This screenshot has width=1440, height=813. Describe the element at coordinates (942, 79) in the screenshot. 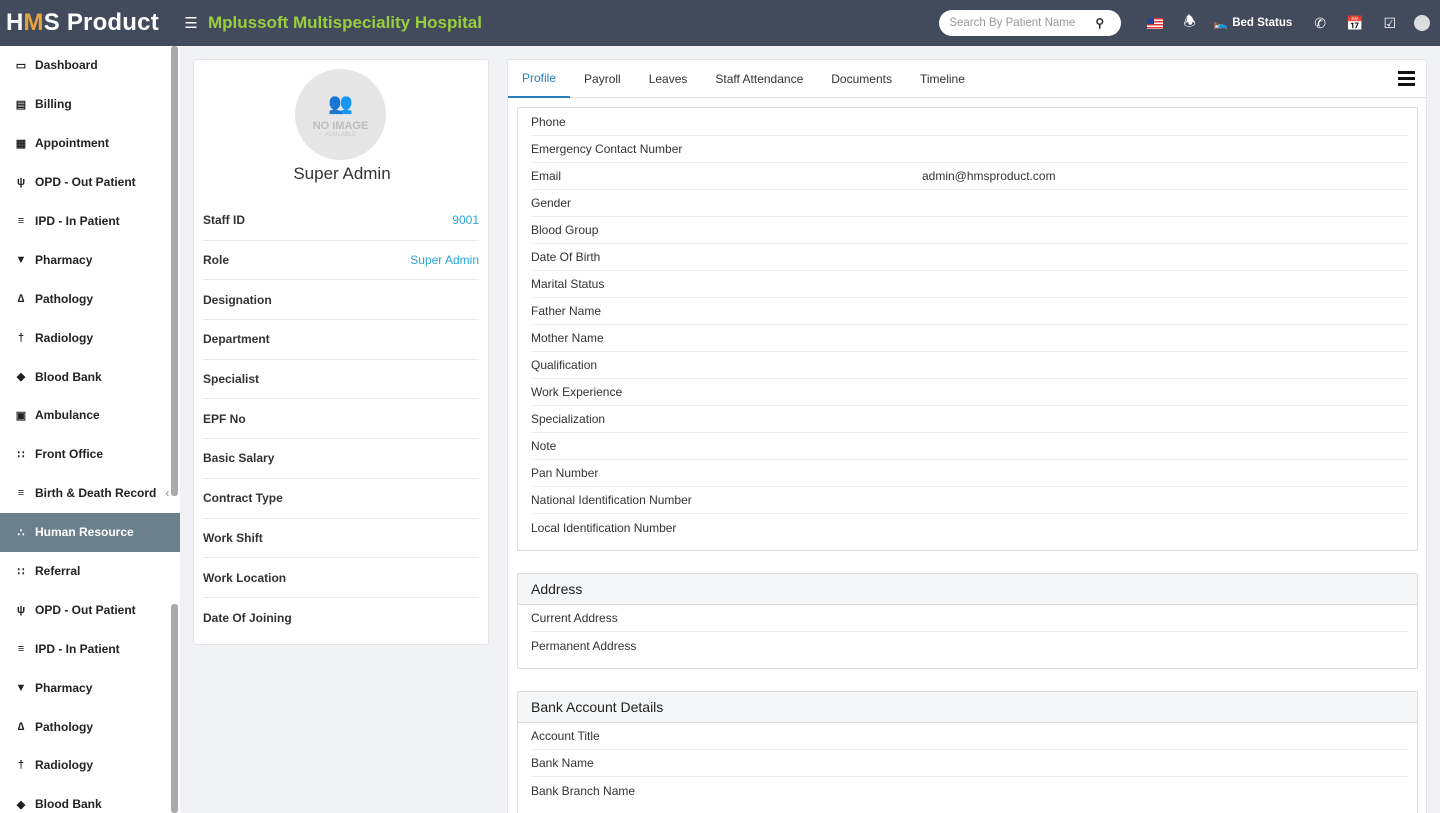

I see `tab-timeline: Timeline` at that location.